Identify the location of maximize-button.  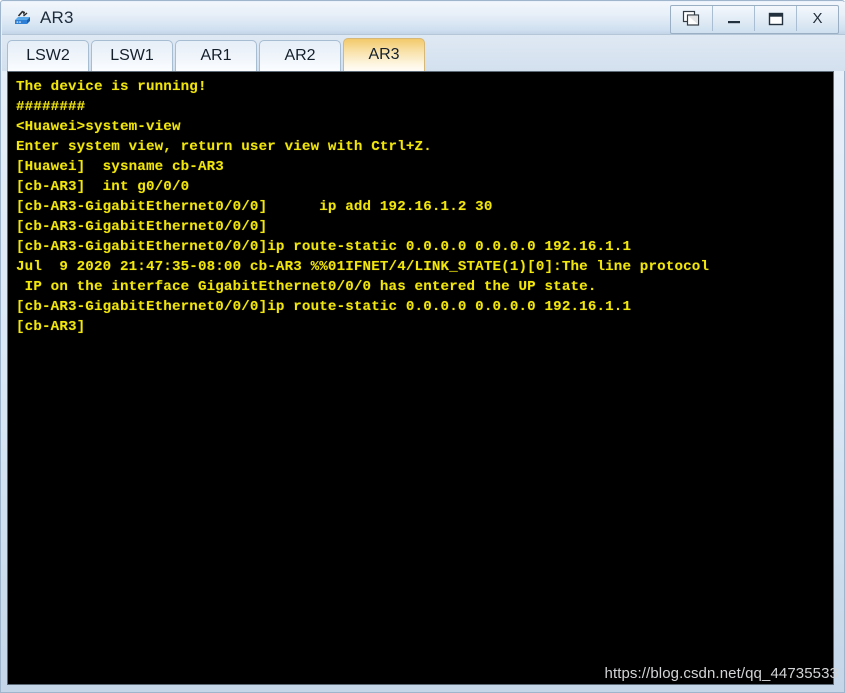
(776, 18).